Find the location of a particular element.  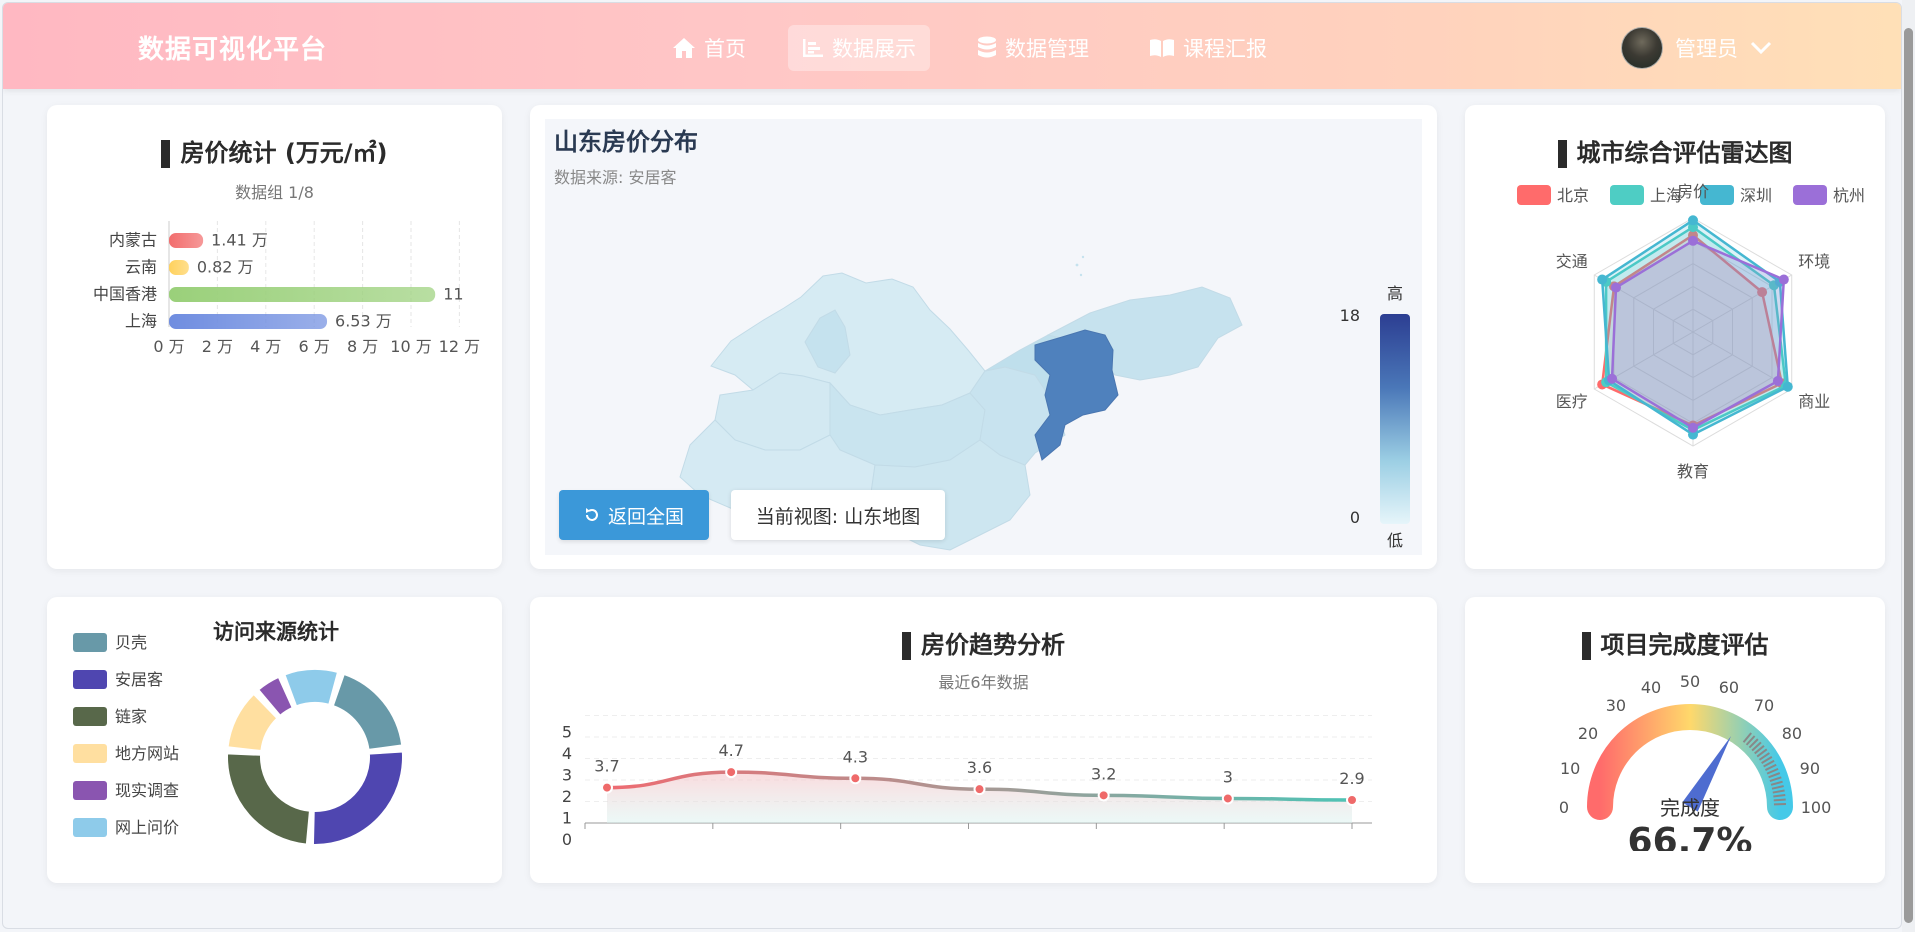

pie-legend-label: 链家 is located at coordinates (131, 716).